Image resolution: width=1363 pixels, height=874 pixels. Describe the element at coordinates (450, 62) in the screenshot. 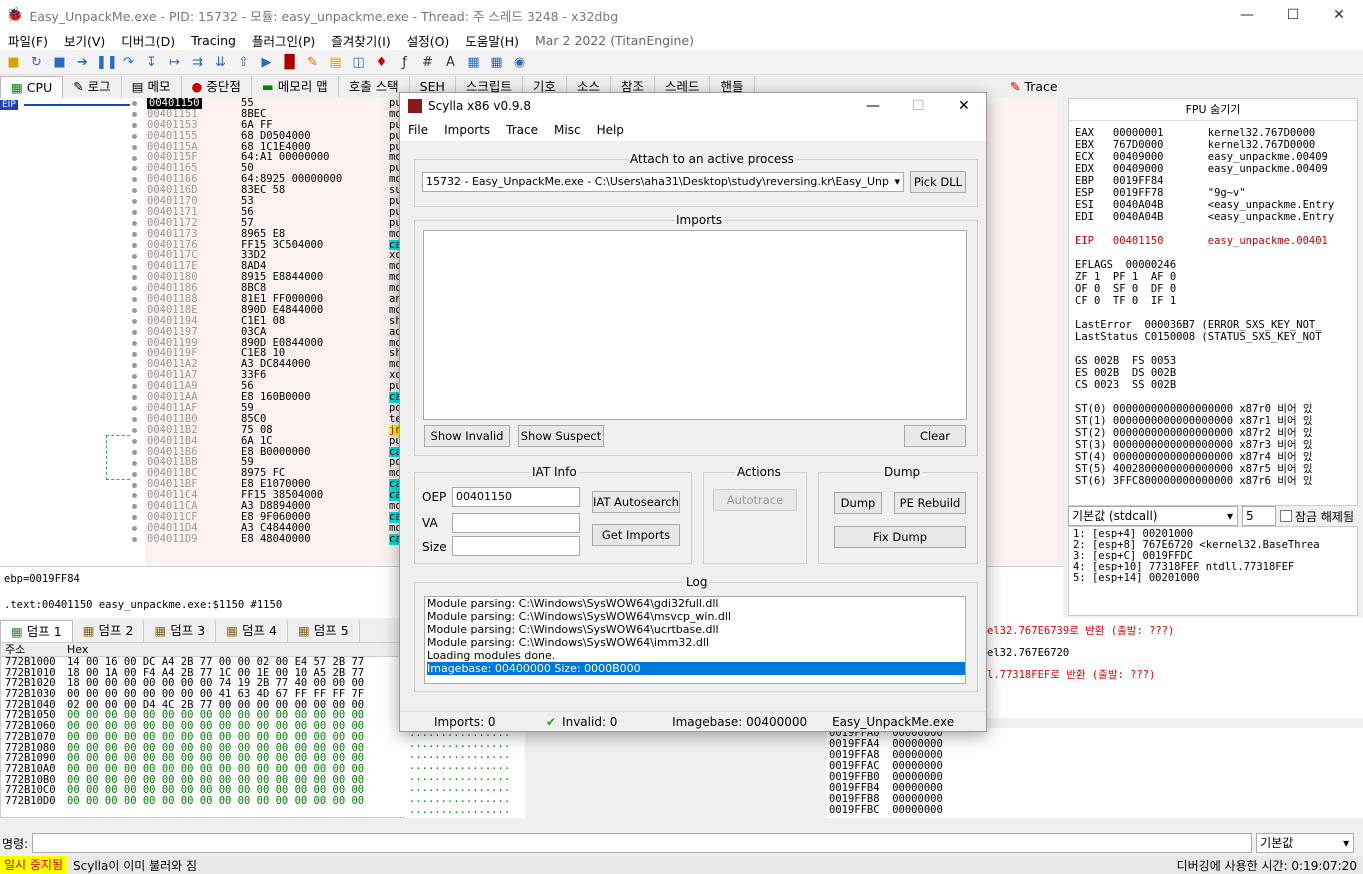

I see `string-icon: A` at that location.